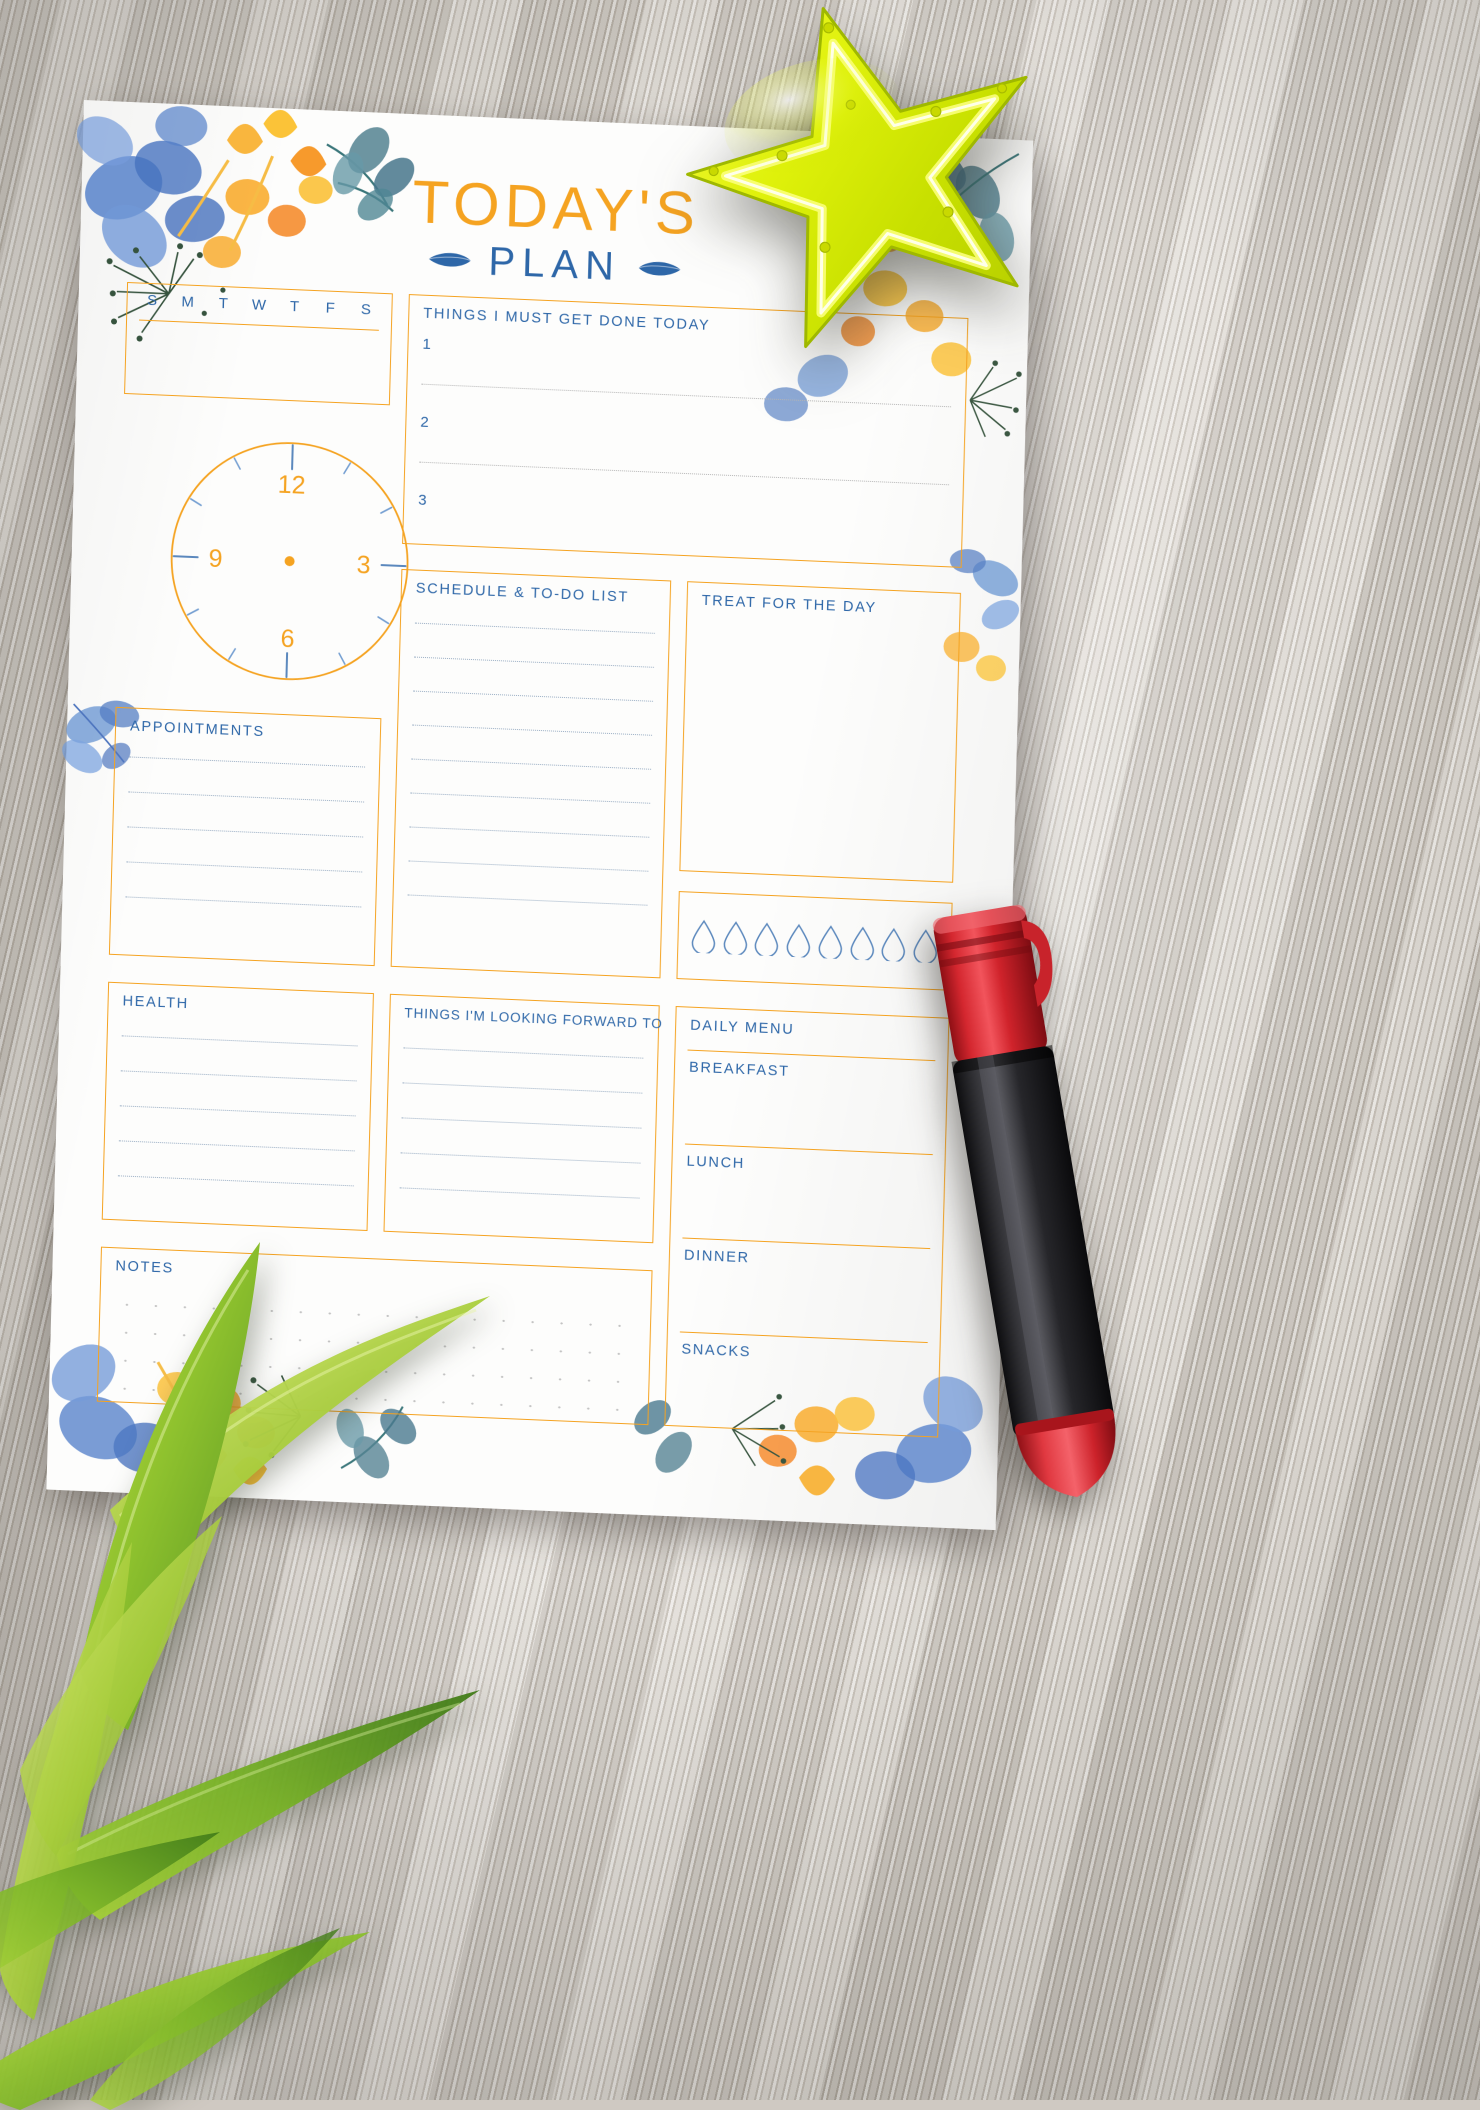  I want to click on schedule-todo-label: SCHEDULE & TO-DO LIST, so click(522, 593).